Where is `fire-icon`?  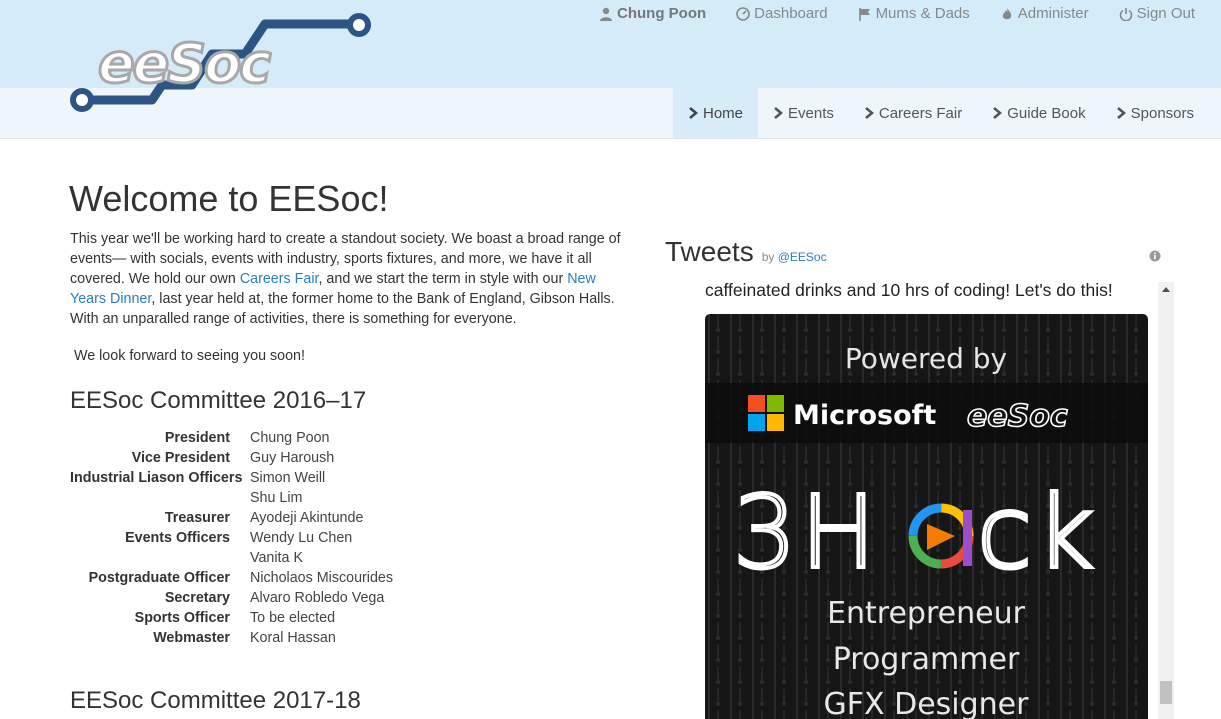
fire-icon is located at coordinates (1006, 13).